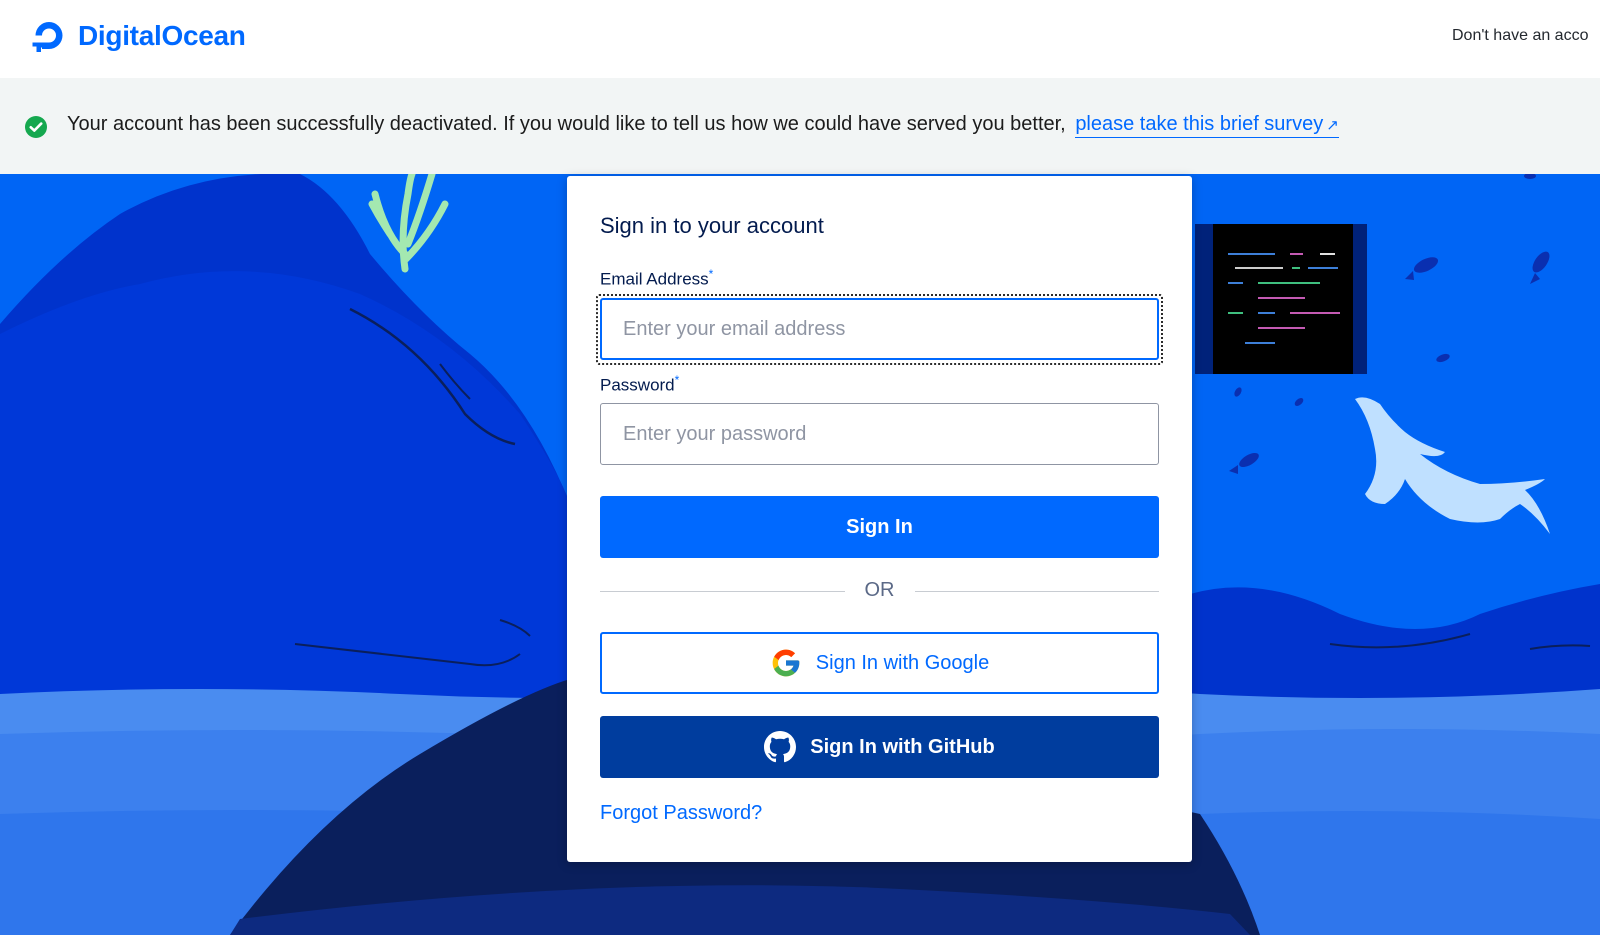  I want to click on digitalocean-logo-icon, so click(47, 37).